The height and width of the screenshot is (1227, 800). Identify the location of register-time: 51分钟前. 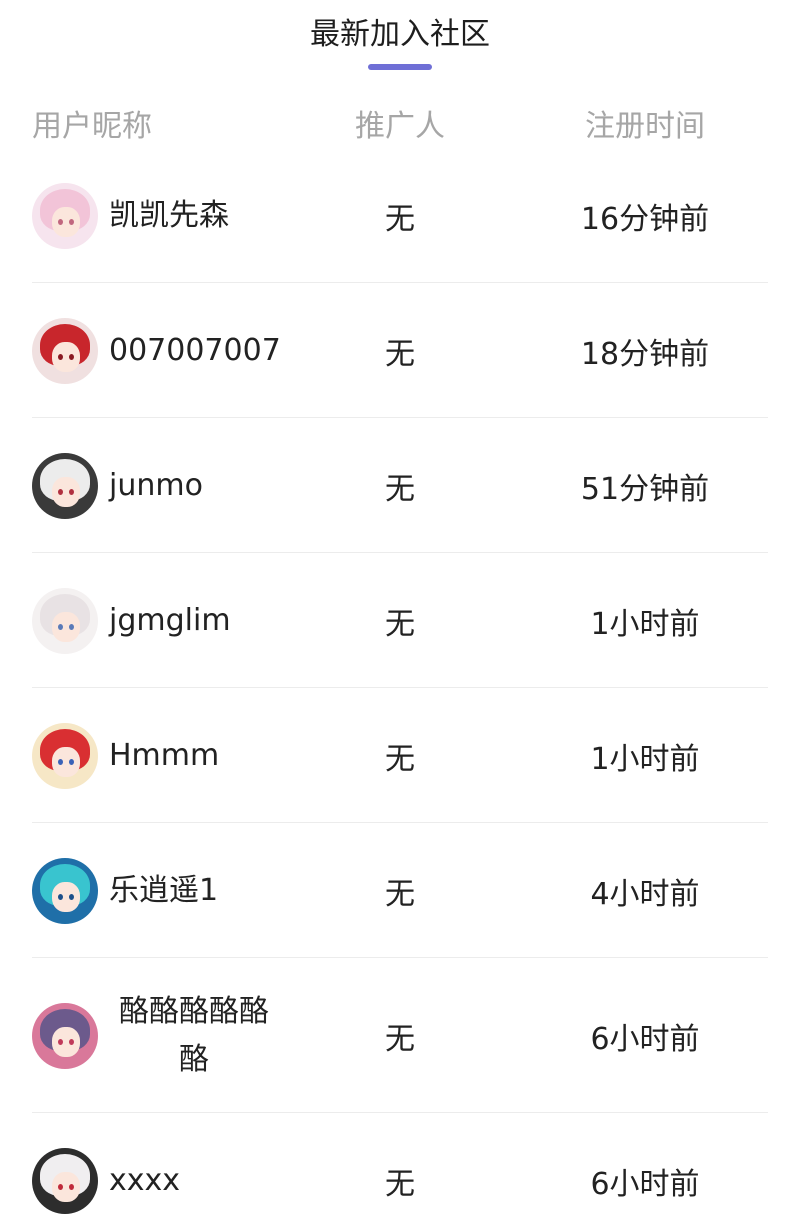
(645, 489).